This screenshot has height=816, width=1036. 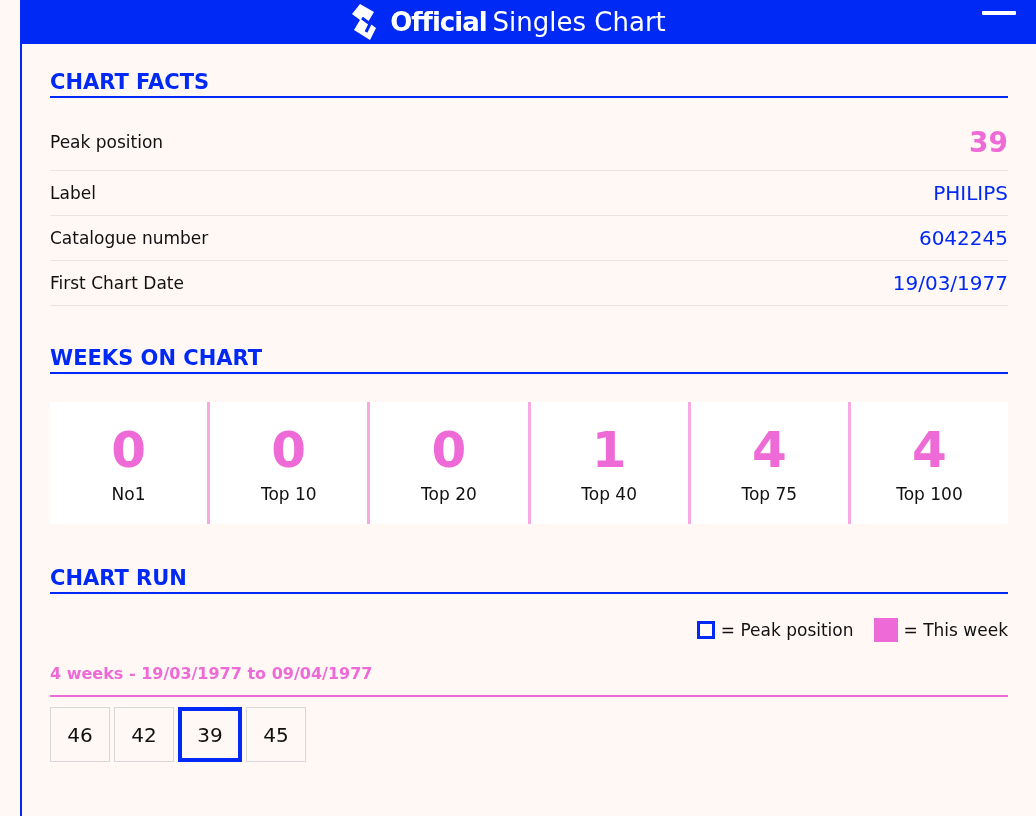 What do you see at coordinates (769, 494) in the screenshot?
I see `stat-label: Top 75` at bounding box center [769, 494].